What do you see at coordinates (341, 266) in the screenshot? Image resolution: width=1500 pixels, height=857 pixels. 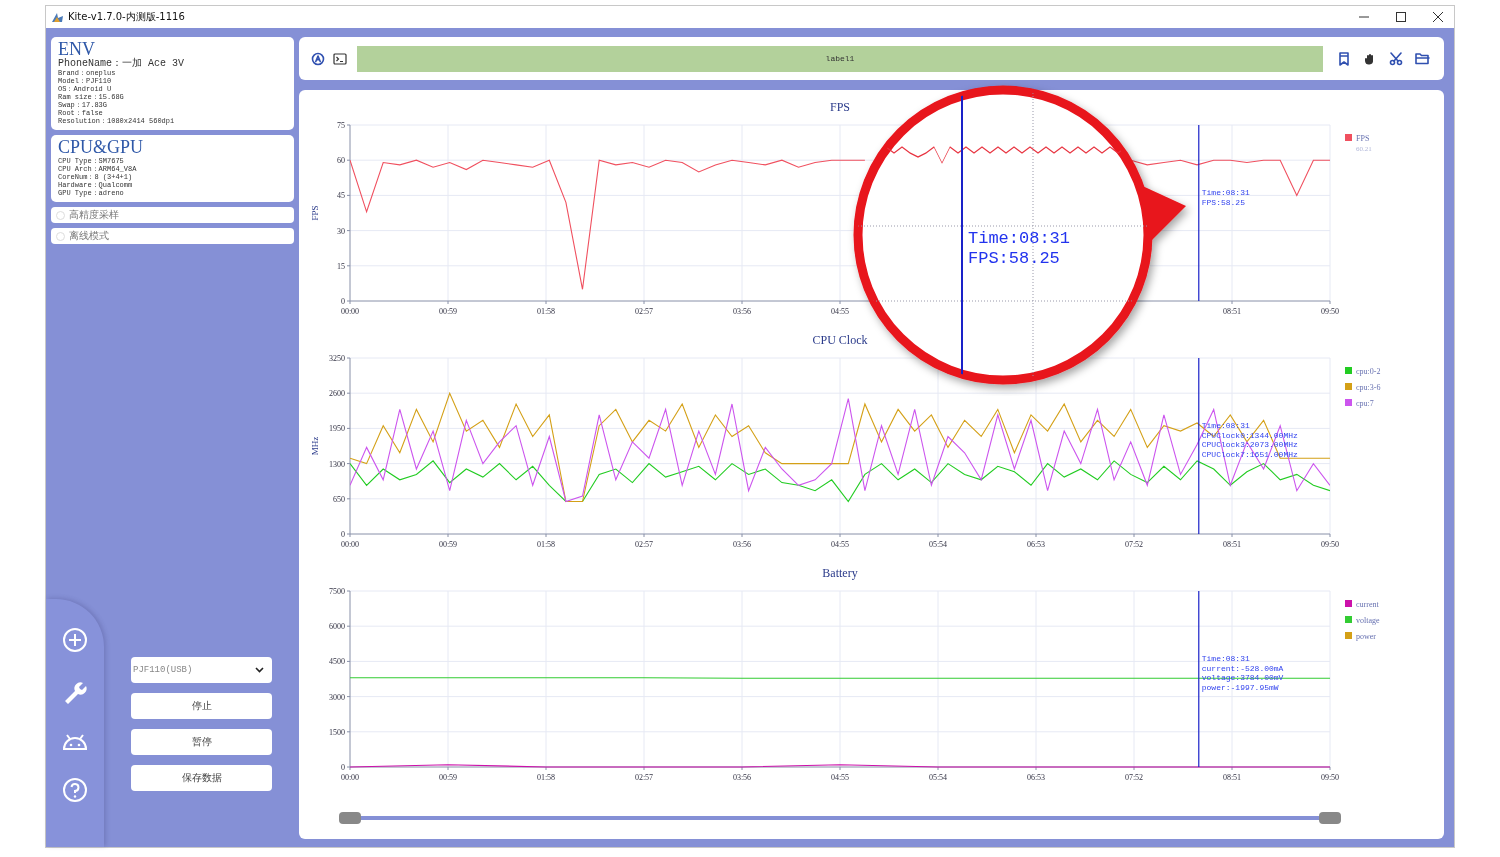 I see `tick-label: 15` at bounding box center [341, 266].